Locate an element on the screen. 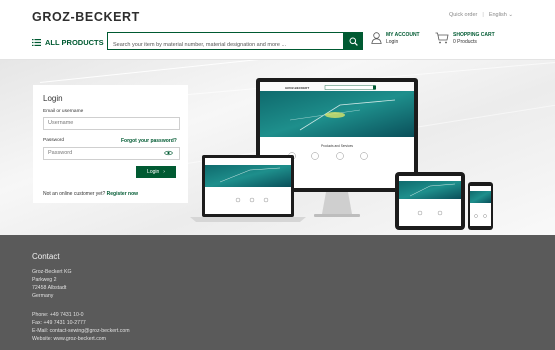 The image size is (555, 350). list-menu-icon is located at coordinates (36, 42).